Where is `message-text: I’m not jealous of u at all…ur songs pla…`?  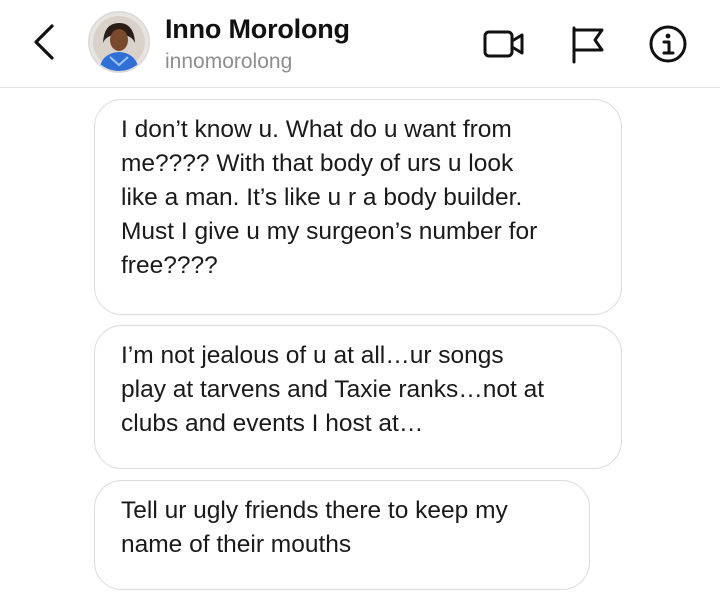
message-text: I’m not jealous of u at all…ur songs pla… is located at coordinates (333, 389).